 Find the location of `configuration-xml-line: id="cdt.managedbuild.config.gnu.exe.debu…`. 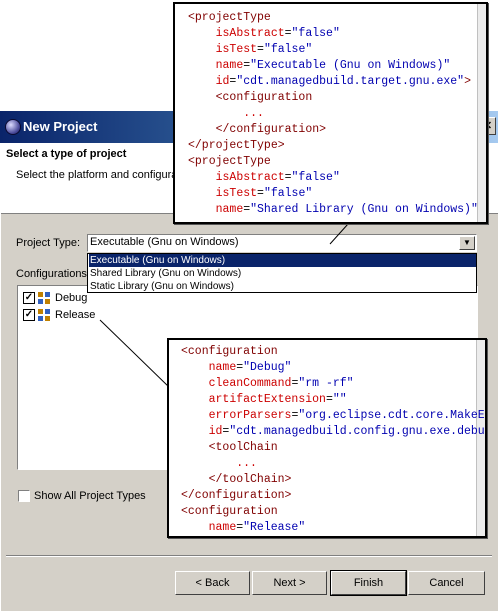

configuration-xml-line: id="cdt.managedbuild.config.gnu.exe.debu… is located at coordinates (347, 431).